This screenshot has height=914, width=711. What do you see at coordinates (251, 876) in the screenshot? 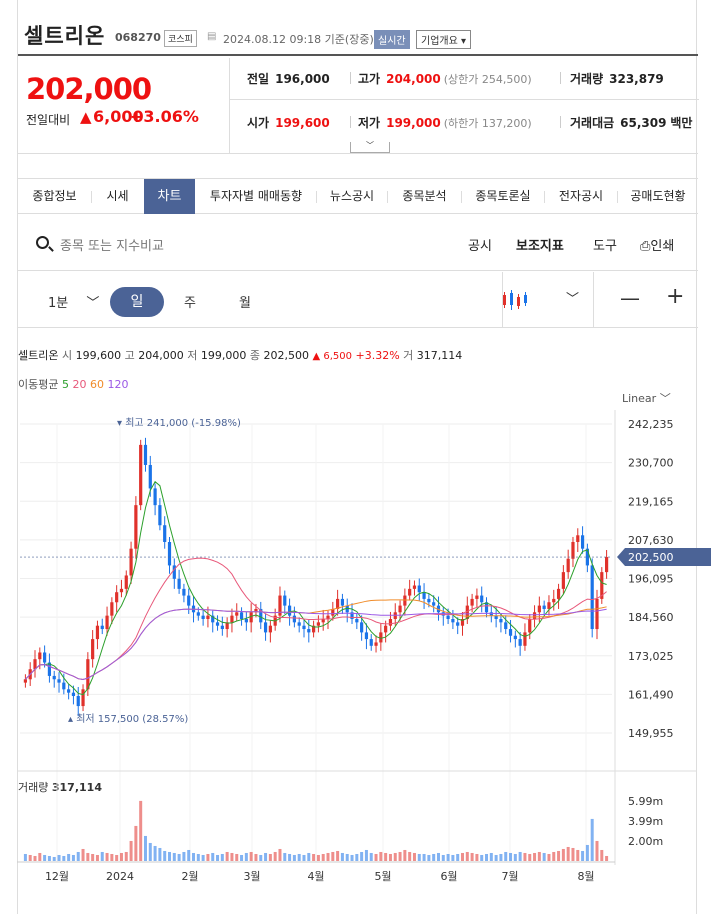
I see `x-tick-label: 3월` at bounding box center [251, 876].